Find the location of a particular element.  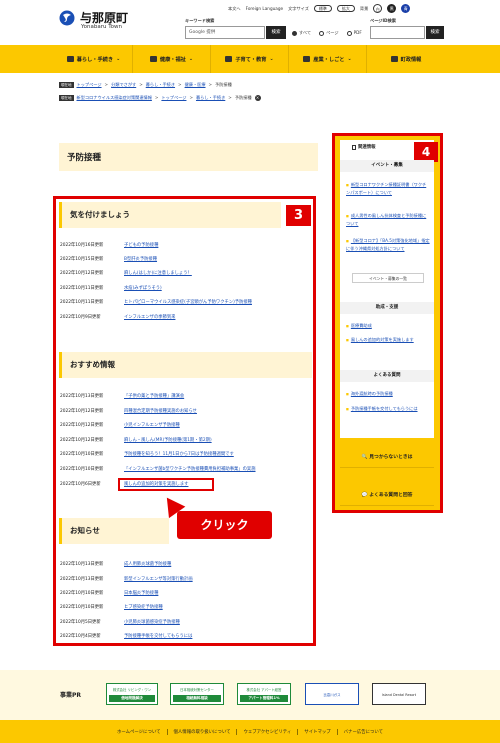

global-nav: 暮らし・手続き ⌄ 健康・福祉 ⌄ 子育て・教育 ⌄ 産業・しごと ⌄ 町政情報 is located at coordinates (250, 59).